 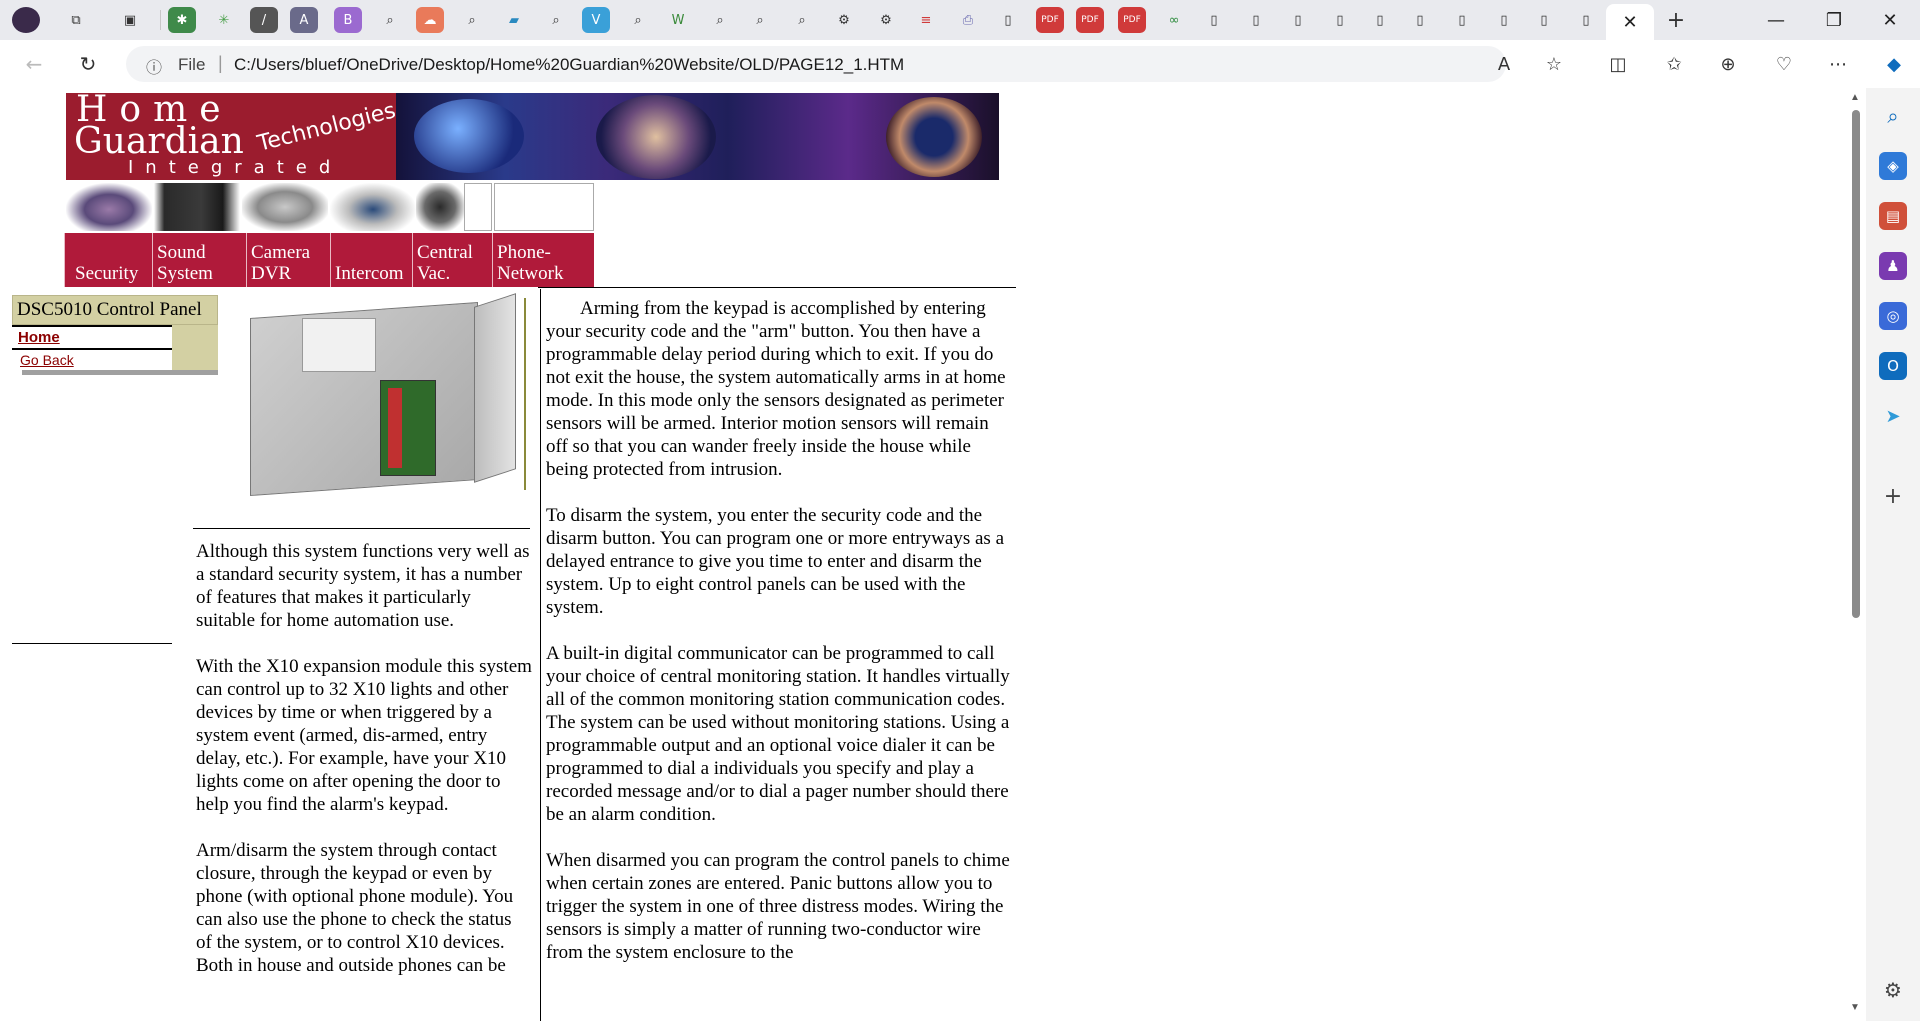 What do you see at coordinates (197, 207) in the screenshot?
I see `sound-system-thumbnail` at bounding box center [197, 207].